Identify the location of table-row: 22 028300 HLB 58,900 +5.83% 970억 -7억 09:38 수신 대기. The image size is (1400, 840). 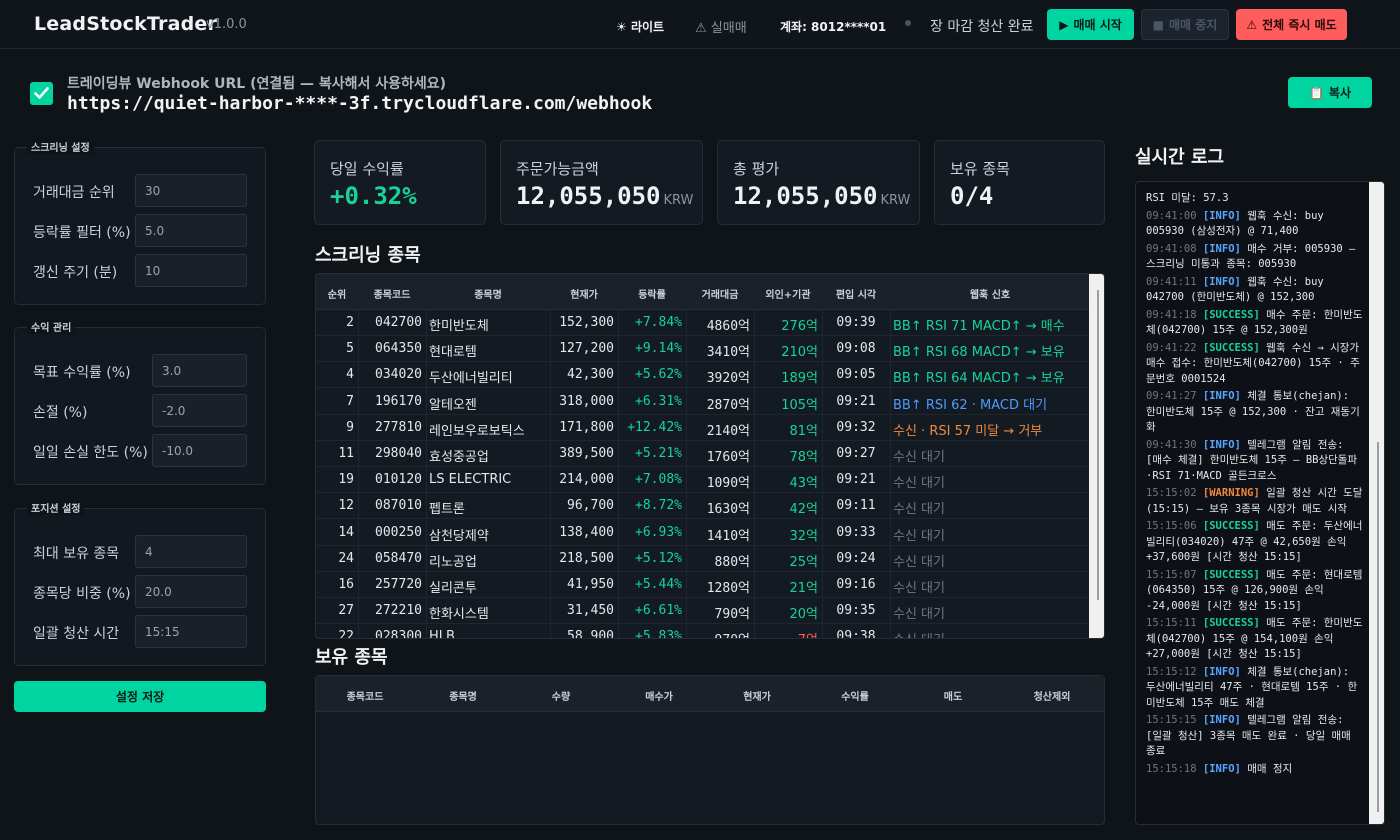
(703, 631).